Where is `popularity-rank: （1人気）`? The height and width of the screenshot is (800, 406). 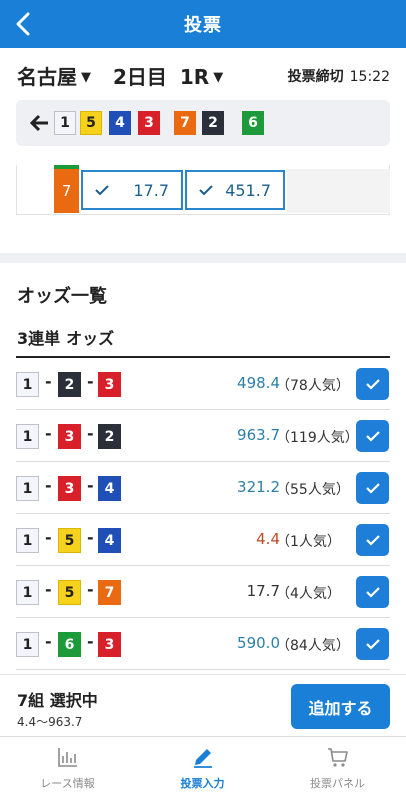
popularity-rank: （1人気） is located at coordinates (308, 542).